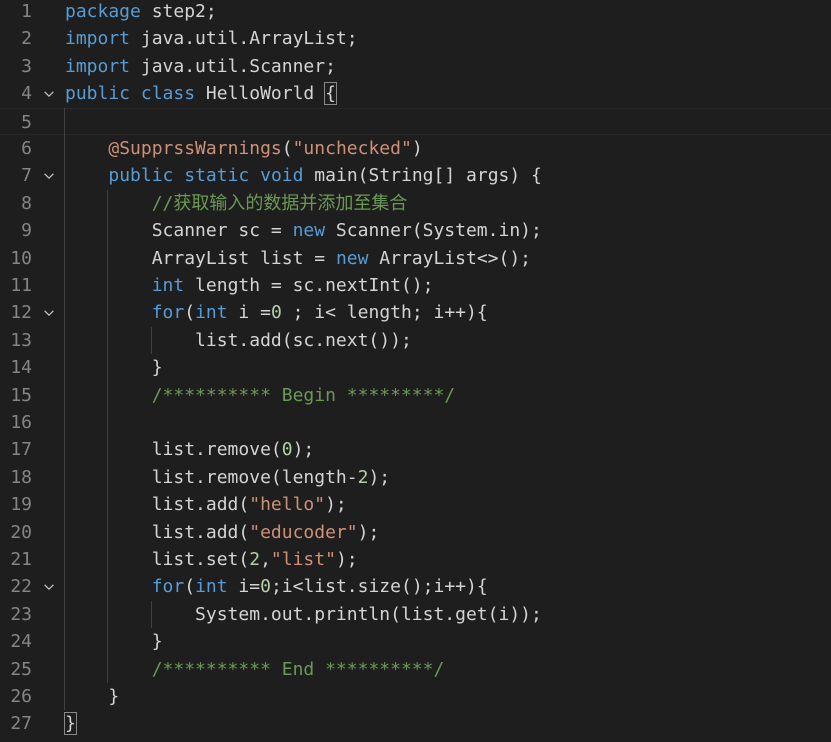 The height and width of the screenshot is (742, 831). What do you see at coordinates (21, 340) in the screenshot?
I see `line-number: 13` at bounding box center [21, 340].